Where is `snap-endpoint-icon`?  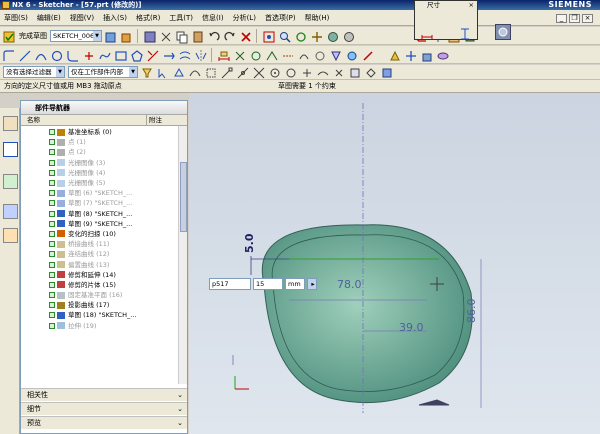 snap-endpoint-icon is located at coordinates (226, 72).